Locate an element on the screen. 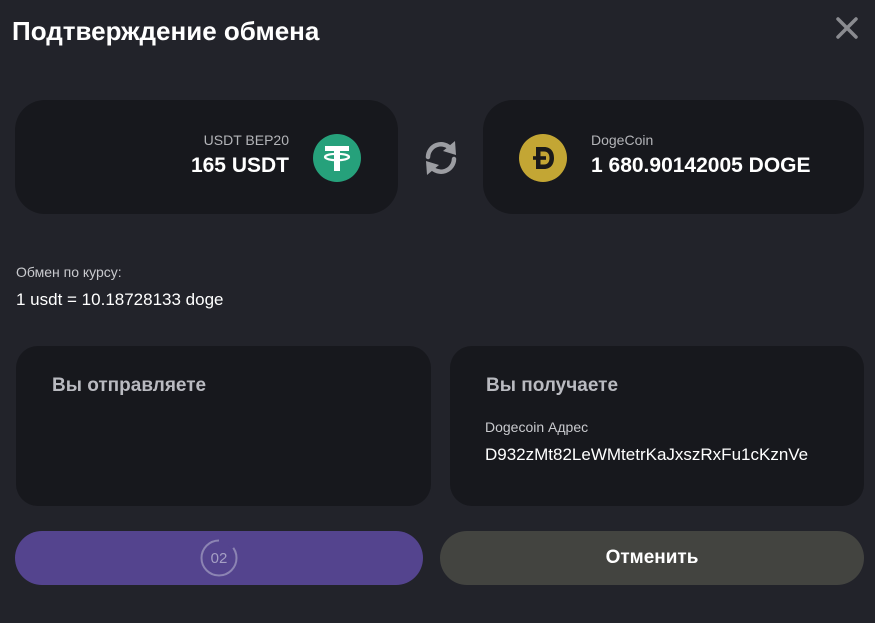 Image resolution: width=875 pixels, height=623 pixels. dogecoin-icon is located at coordinates (543, 158).